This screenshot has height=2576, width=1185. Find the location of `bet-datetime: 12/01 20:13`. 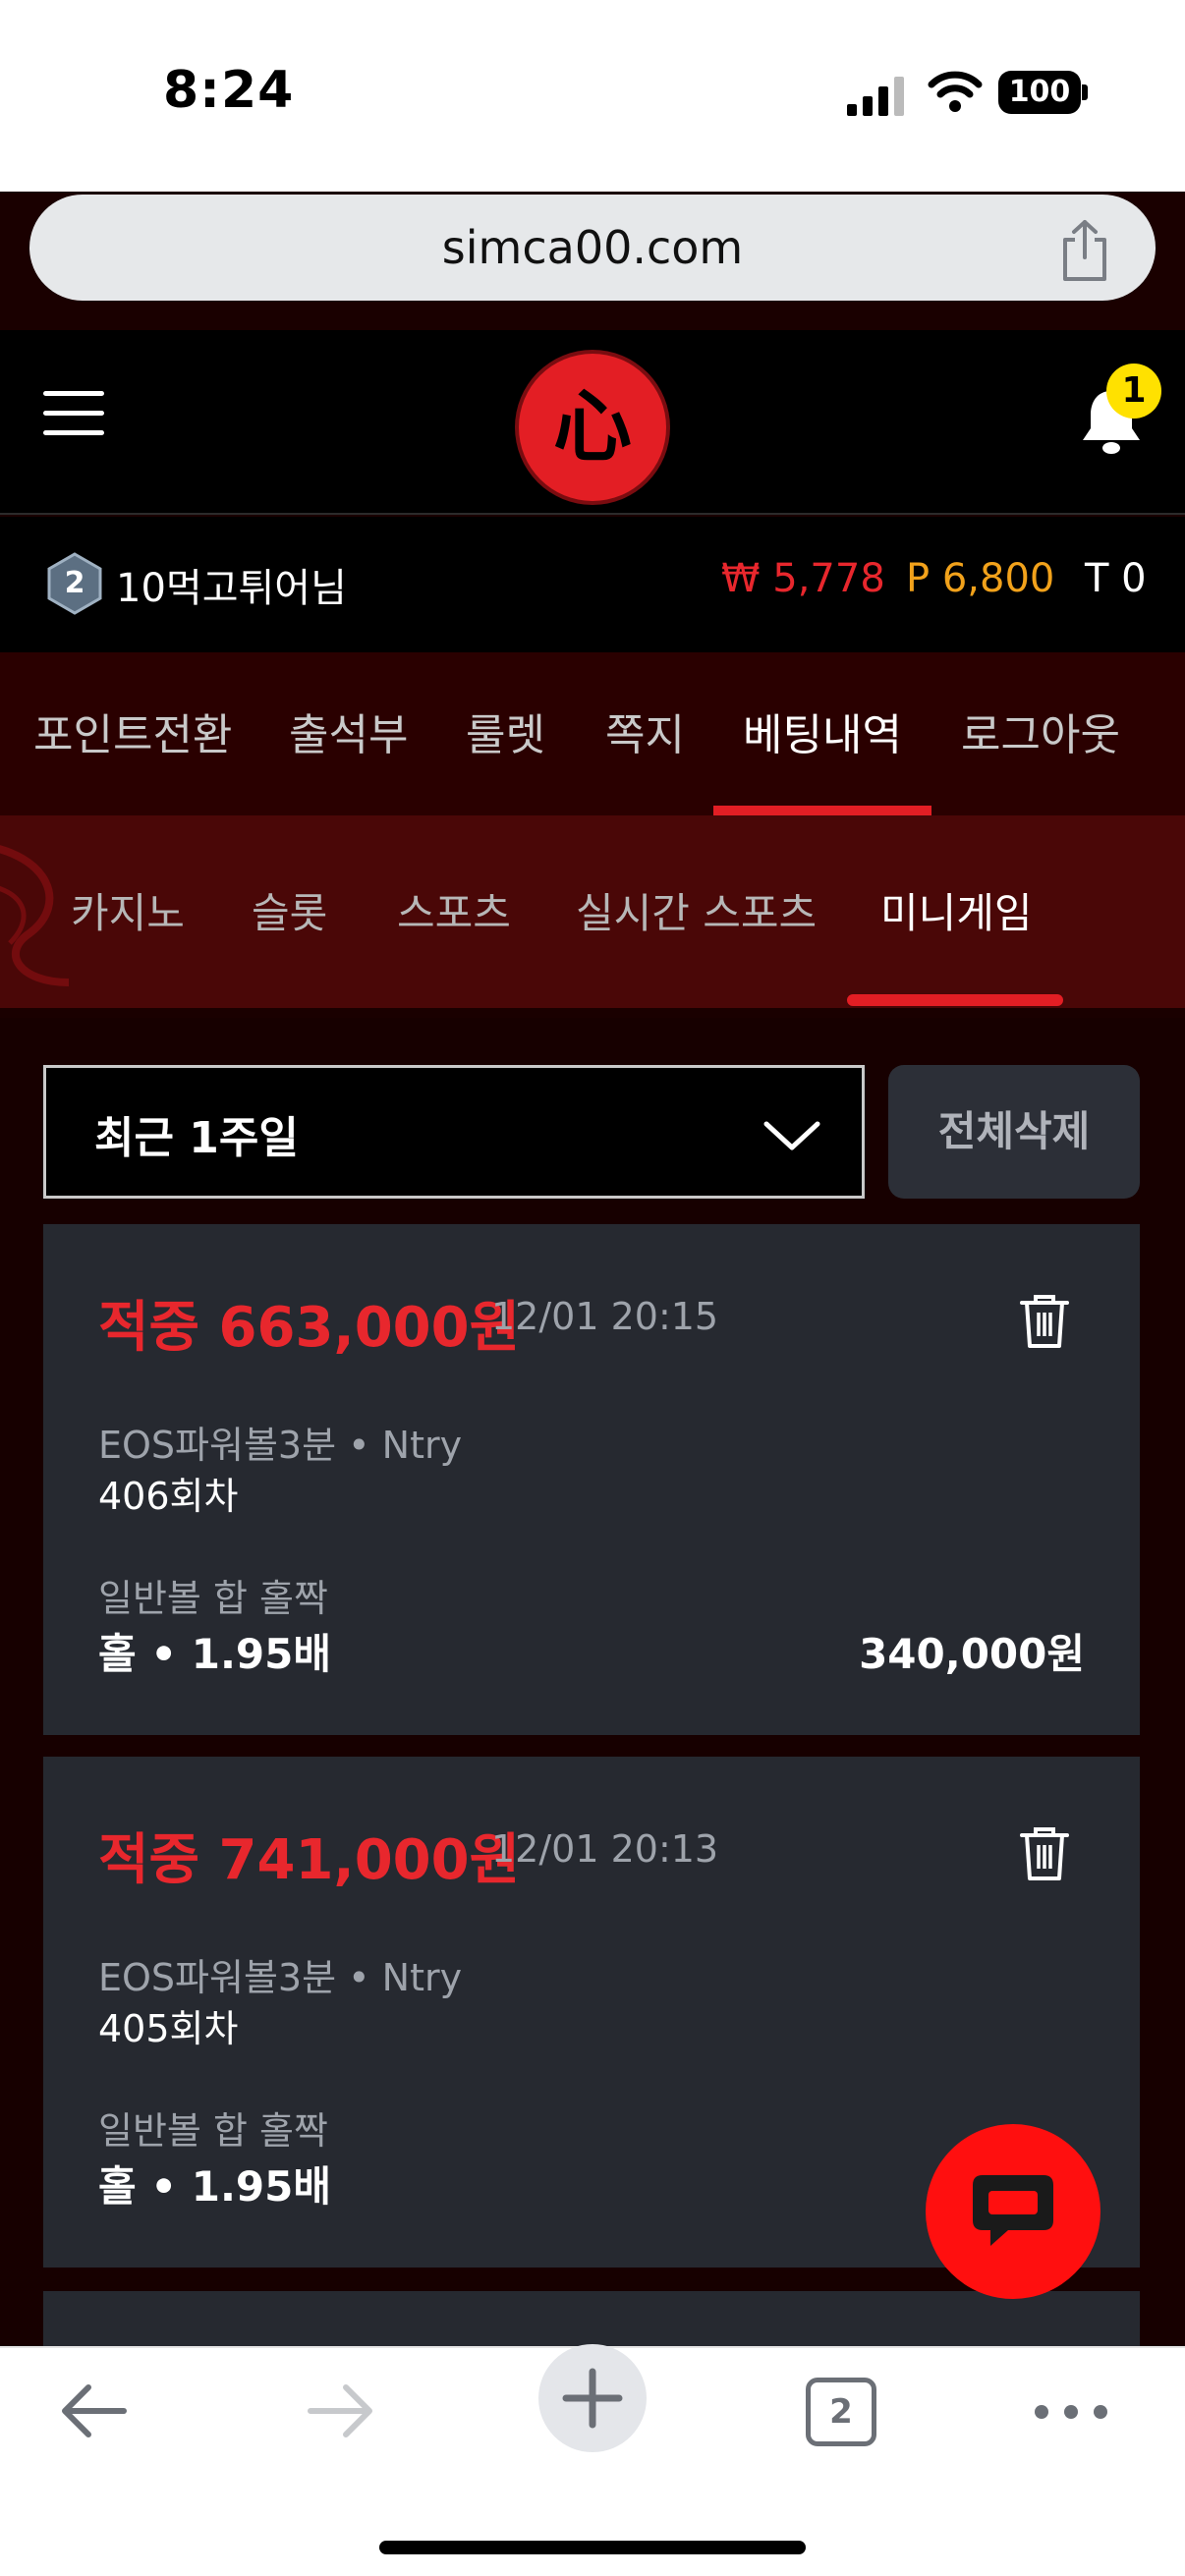

bet-datetime: 12/01 20:13 is located at coordinates (605, 1849).